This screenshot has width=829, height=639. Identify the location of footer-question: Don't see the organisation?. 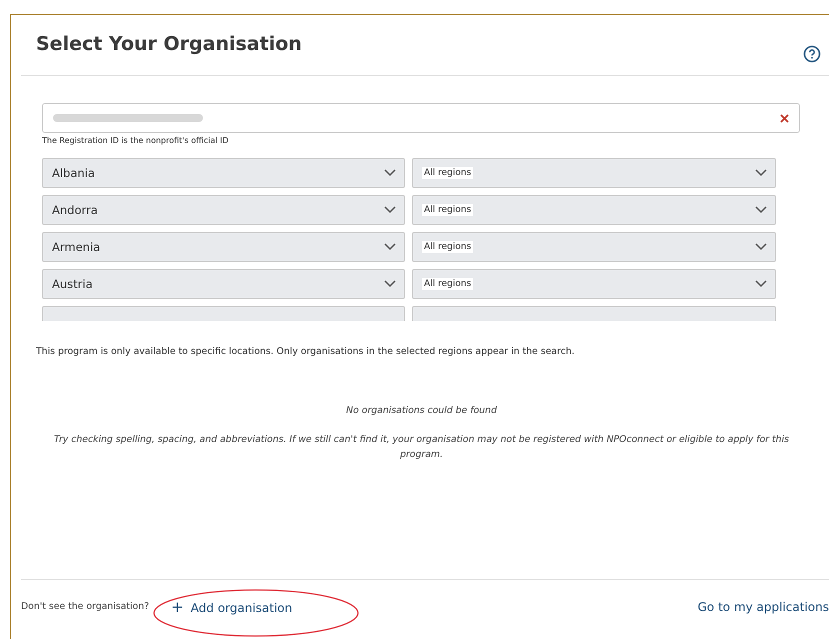
(85, 606).